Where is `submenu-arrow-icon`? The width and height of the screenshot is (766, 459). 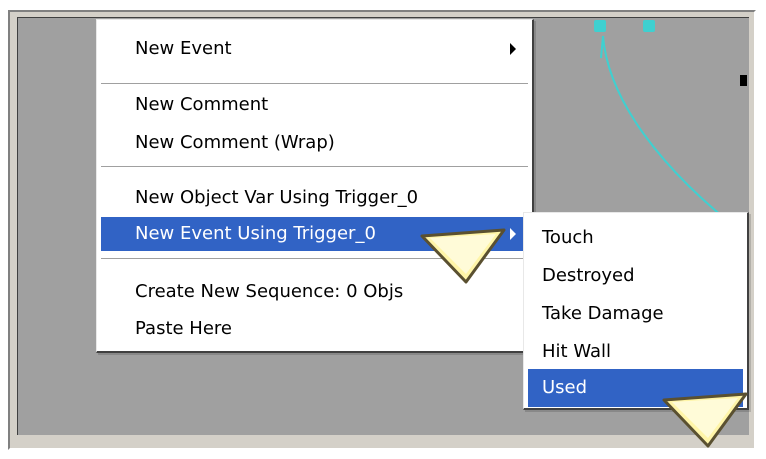
submenu-arrow-icon is located at coordinates (513, 49).